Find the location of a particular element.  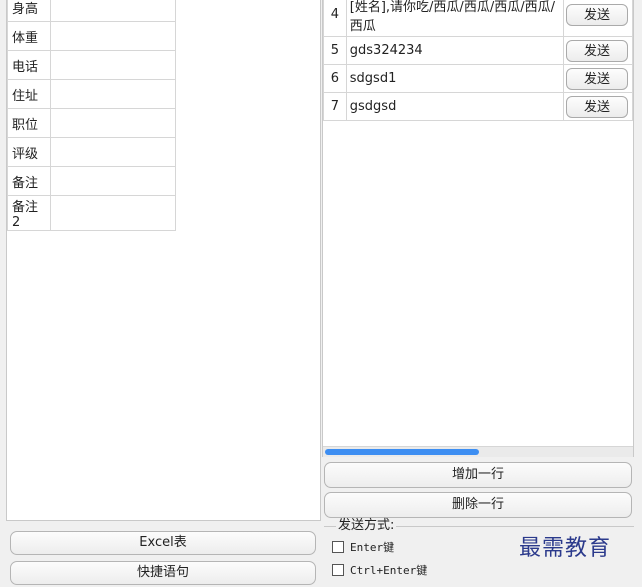

ctrl-enter-option-label: Ctrl+Enter键 is located at coordinates (389, 570).